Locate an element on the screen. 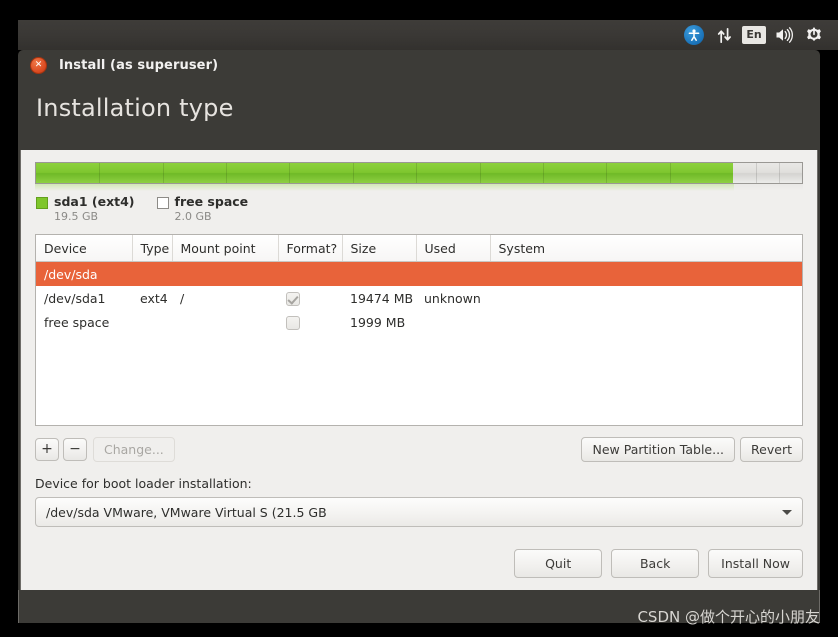 The image size is (838, 637). cell-size is located at coordinates (379, 273).